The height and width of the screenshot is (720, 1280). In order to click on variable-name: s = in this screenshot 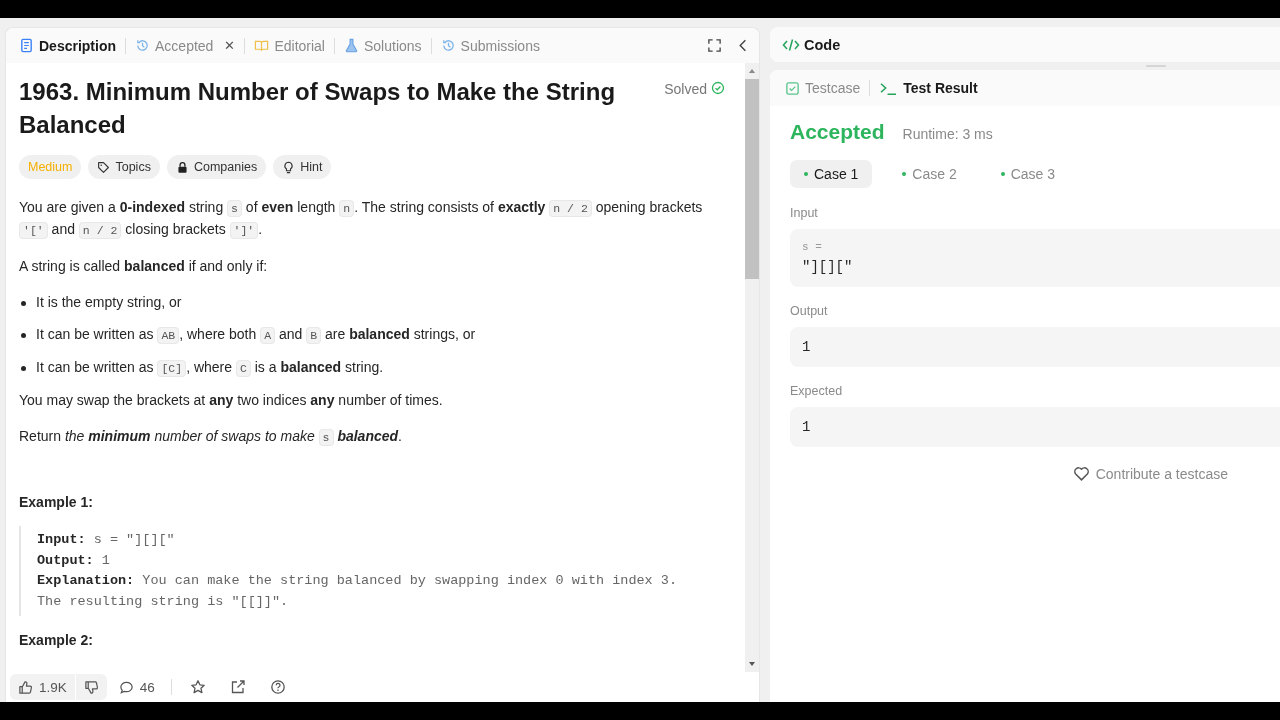, I will do `click(812, 247)`.